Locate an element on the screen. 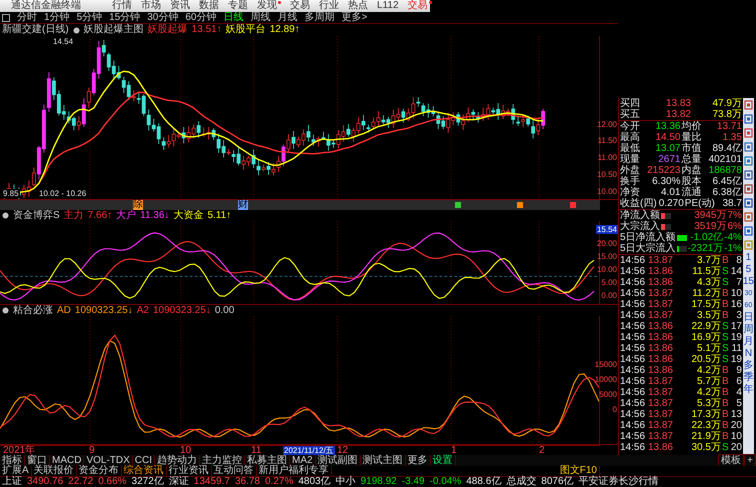 This screenshot has width=756, height=487. period-shortcut: 日 is located at coordinates (748, 318).